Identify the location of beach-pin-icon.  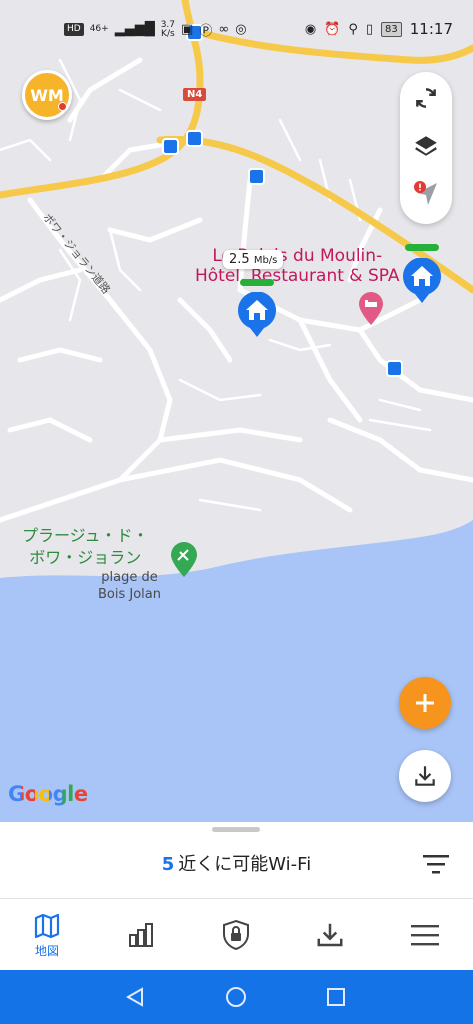
(184, 560).